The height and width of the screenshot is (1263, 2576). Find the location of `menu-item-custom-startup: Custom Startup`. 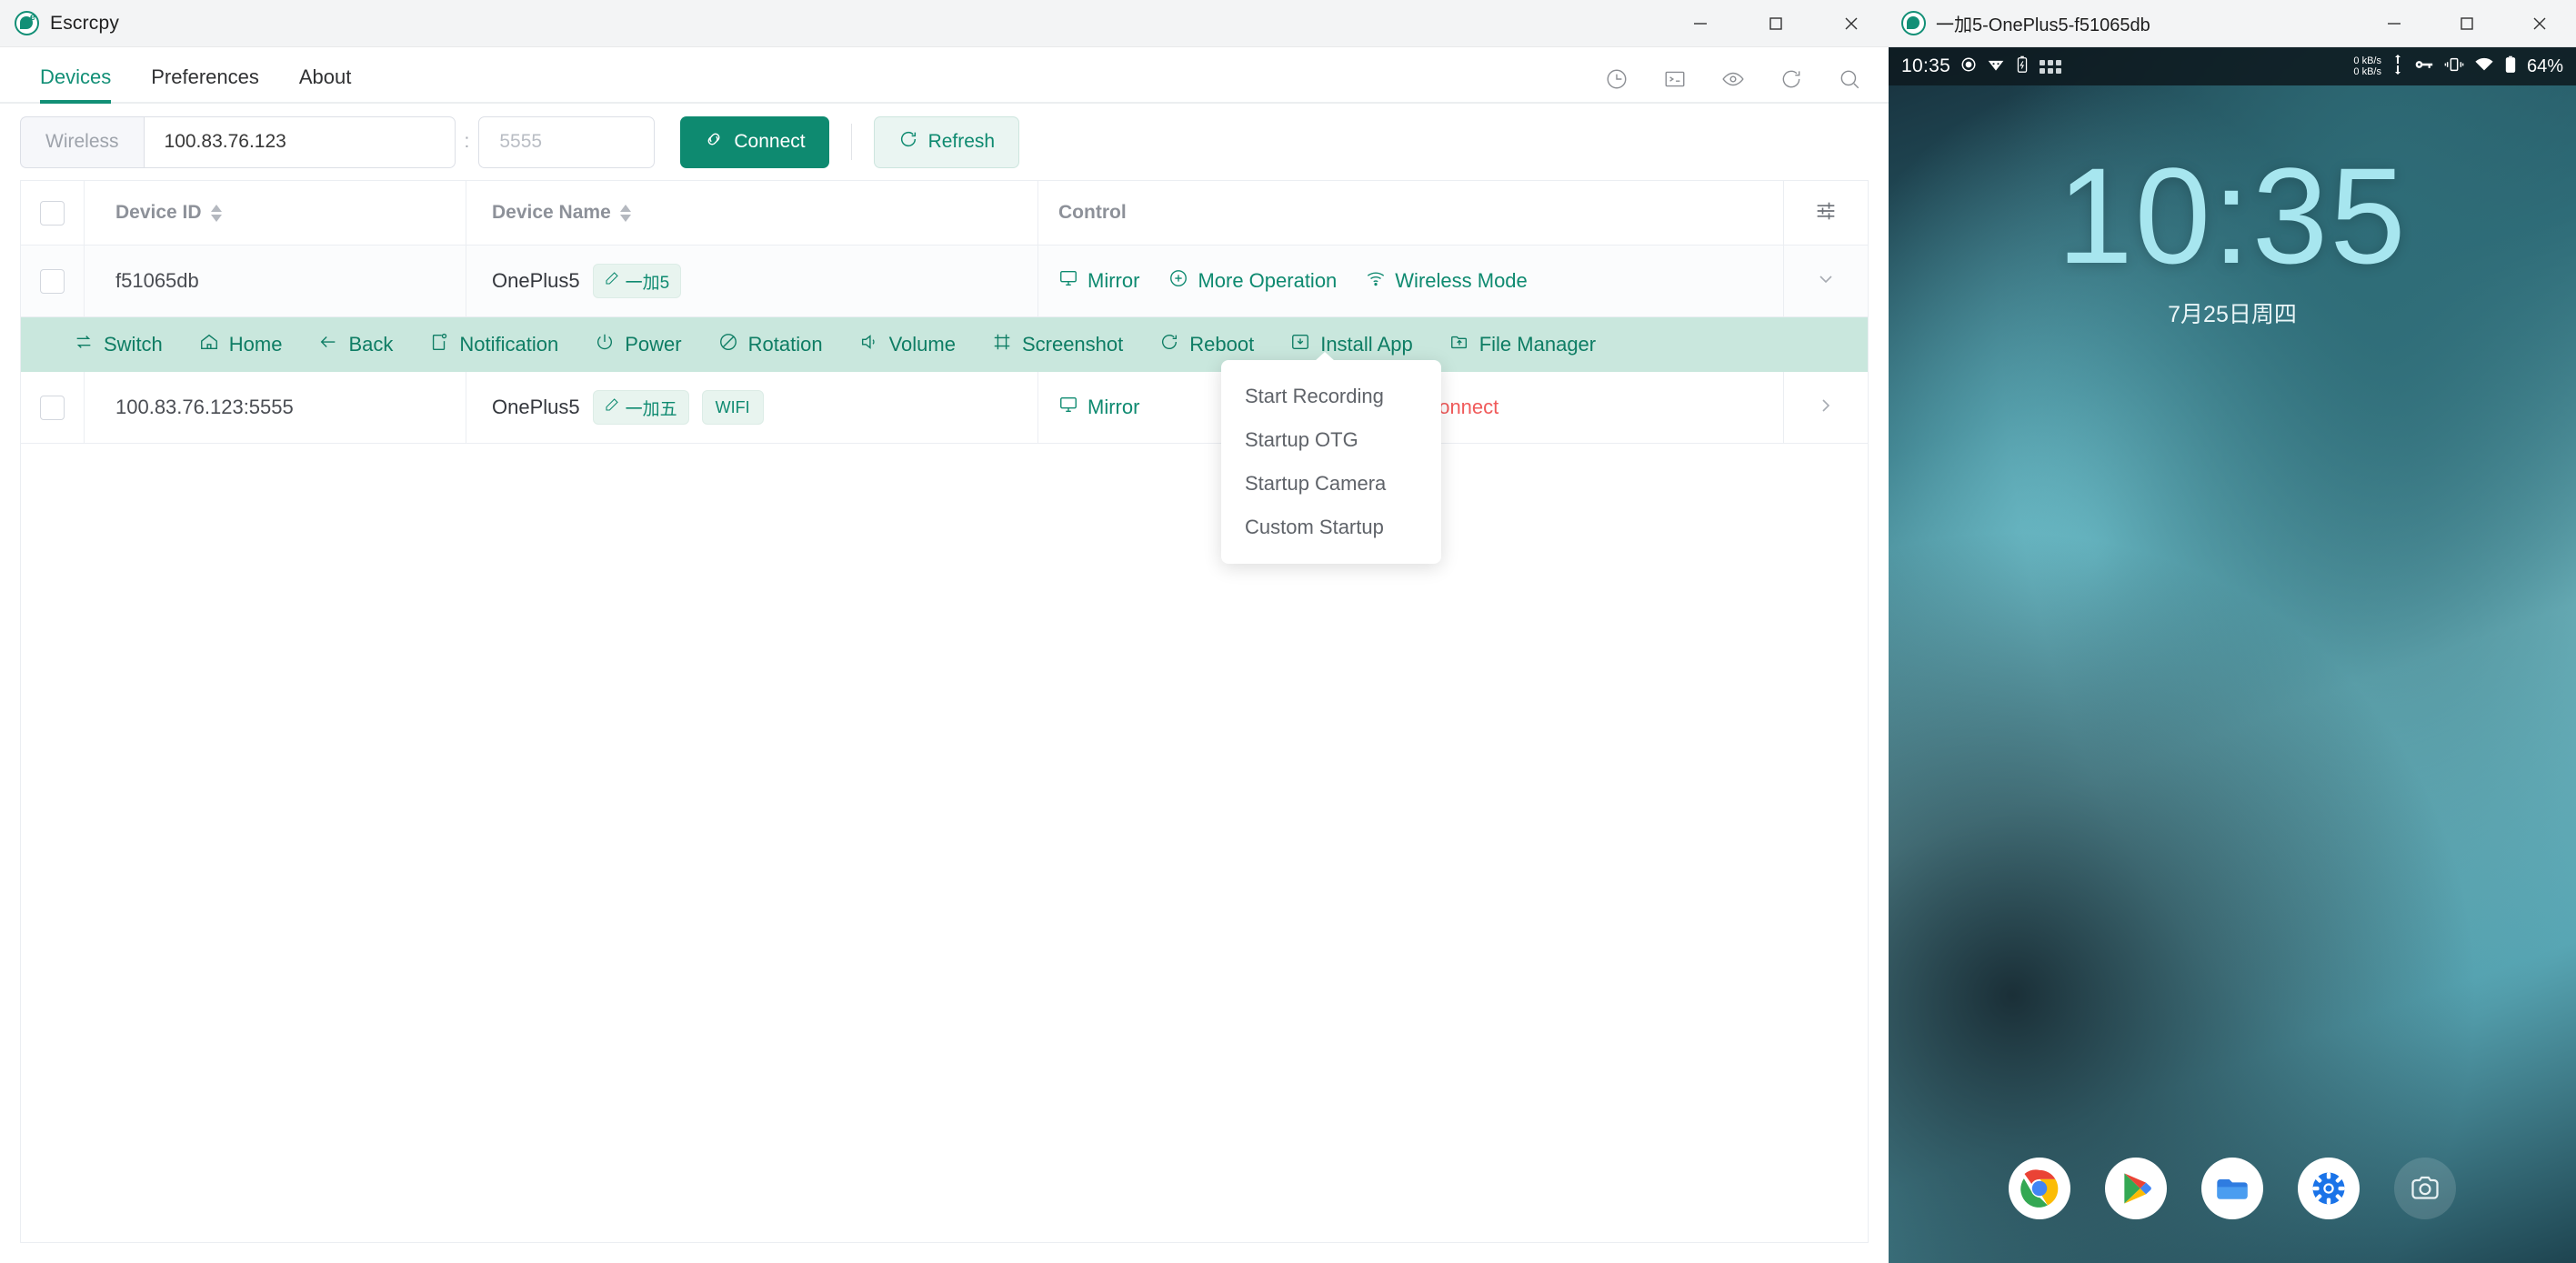

menu-item-custom-startup: Custom Startup is located at coordinates (1331, 527).